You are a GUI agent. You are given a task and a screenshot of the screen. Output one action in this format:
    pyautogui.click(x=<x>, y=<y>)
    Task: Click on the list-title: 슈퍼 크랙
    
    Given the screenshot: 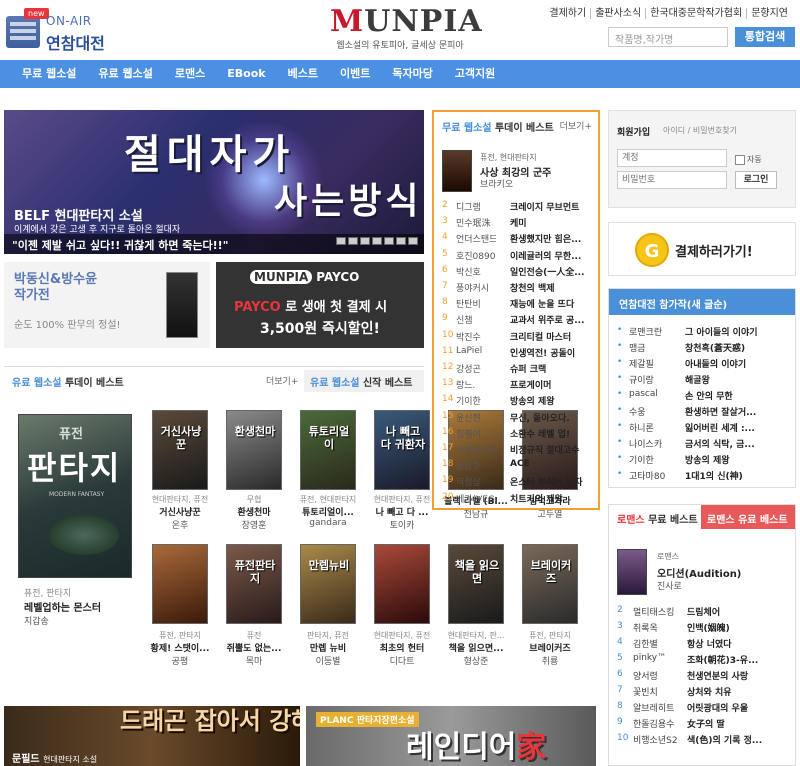 What is the action you would take?
    pyautogui.click(x=556, y=368)
    